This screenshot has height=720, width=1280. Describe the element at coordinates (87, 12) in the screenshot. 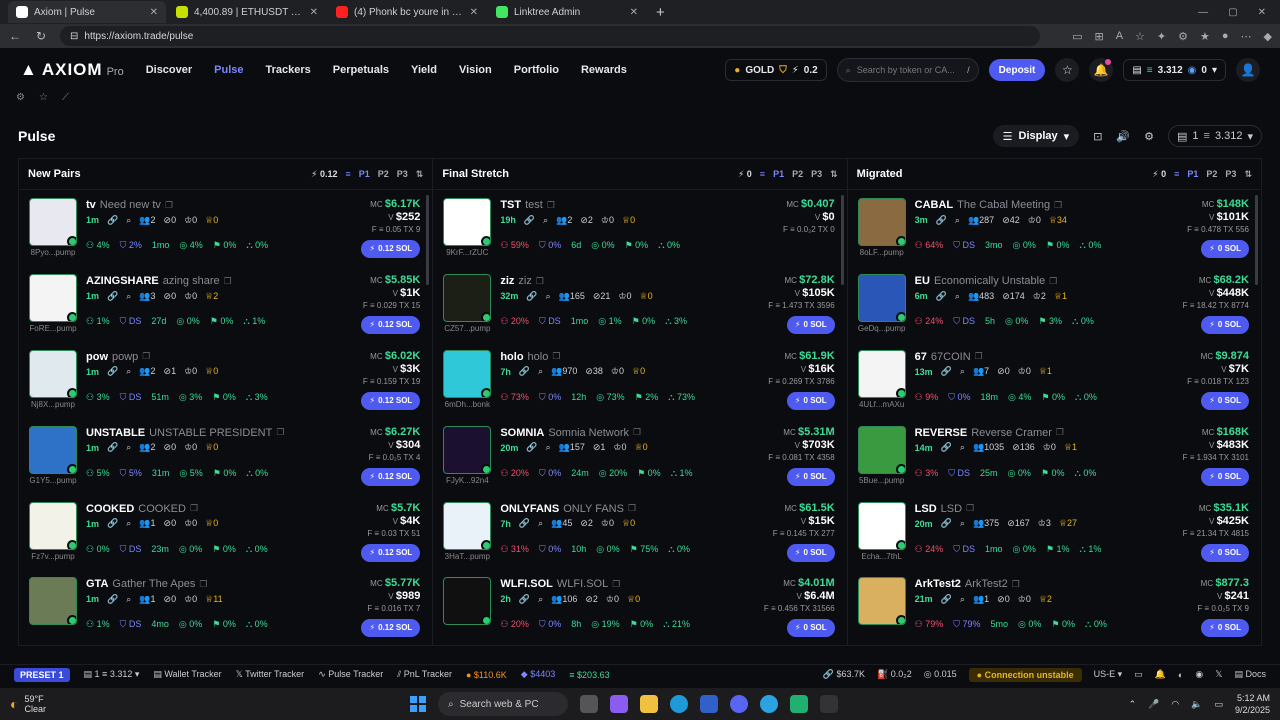

I see `browser-tab: Axiom | Pulse ✕` at that location.